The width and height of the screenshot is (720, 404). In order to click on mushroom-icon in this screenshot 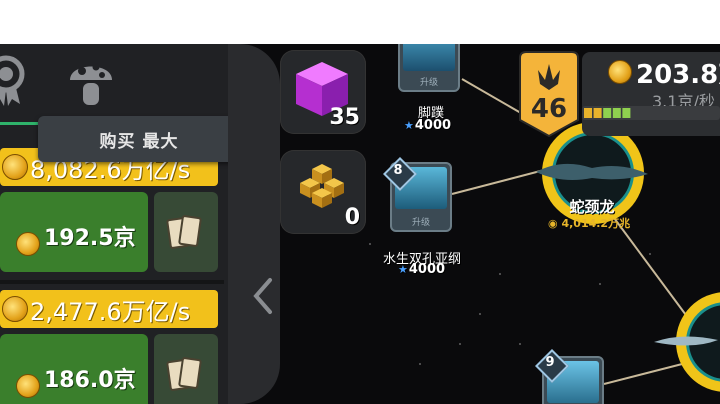, I will do `click(90, 80)`.